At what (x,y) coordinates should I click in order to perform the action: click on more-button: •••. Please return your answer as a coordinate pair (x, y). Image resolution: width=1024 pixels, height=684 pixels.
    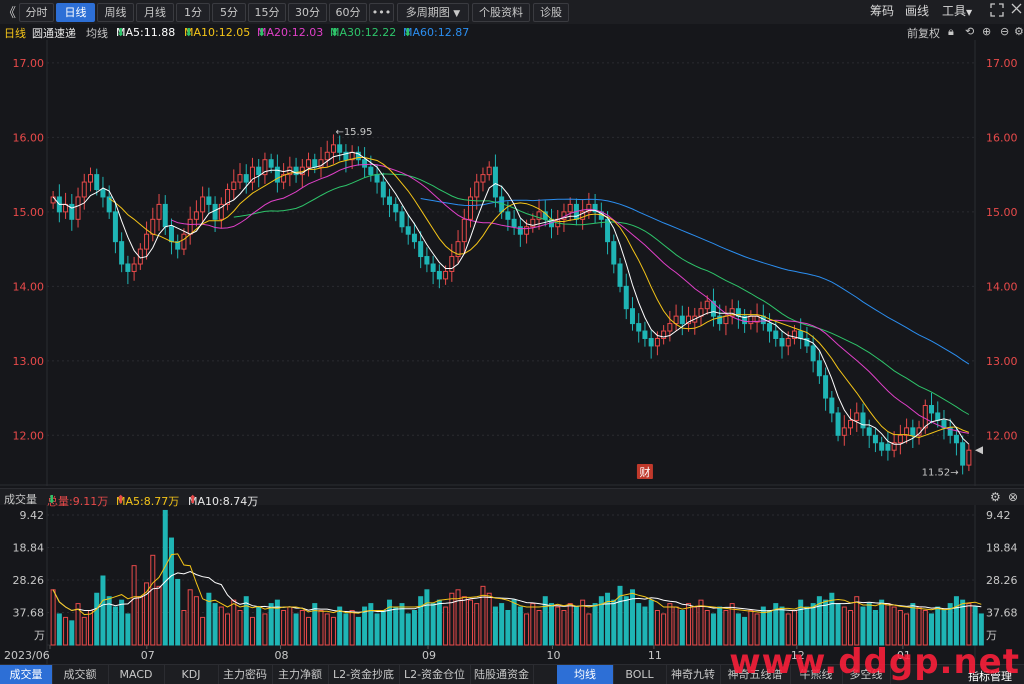
    Looking at the image, I should click on (381, 12).